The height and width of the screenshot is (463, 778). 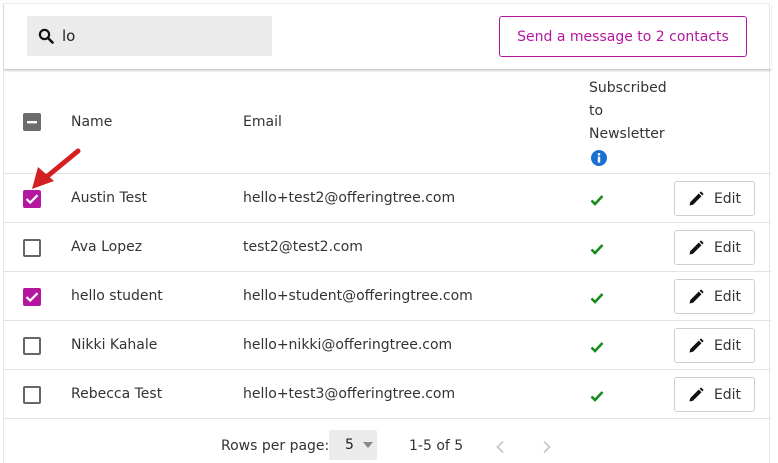 I want to click on contact-name: hello student, so click(x=117, y=296).